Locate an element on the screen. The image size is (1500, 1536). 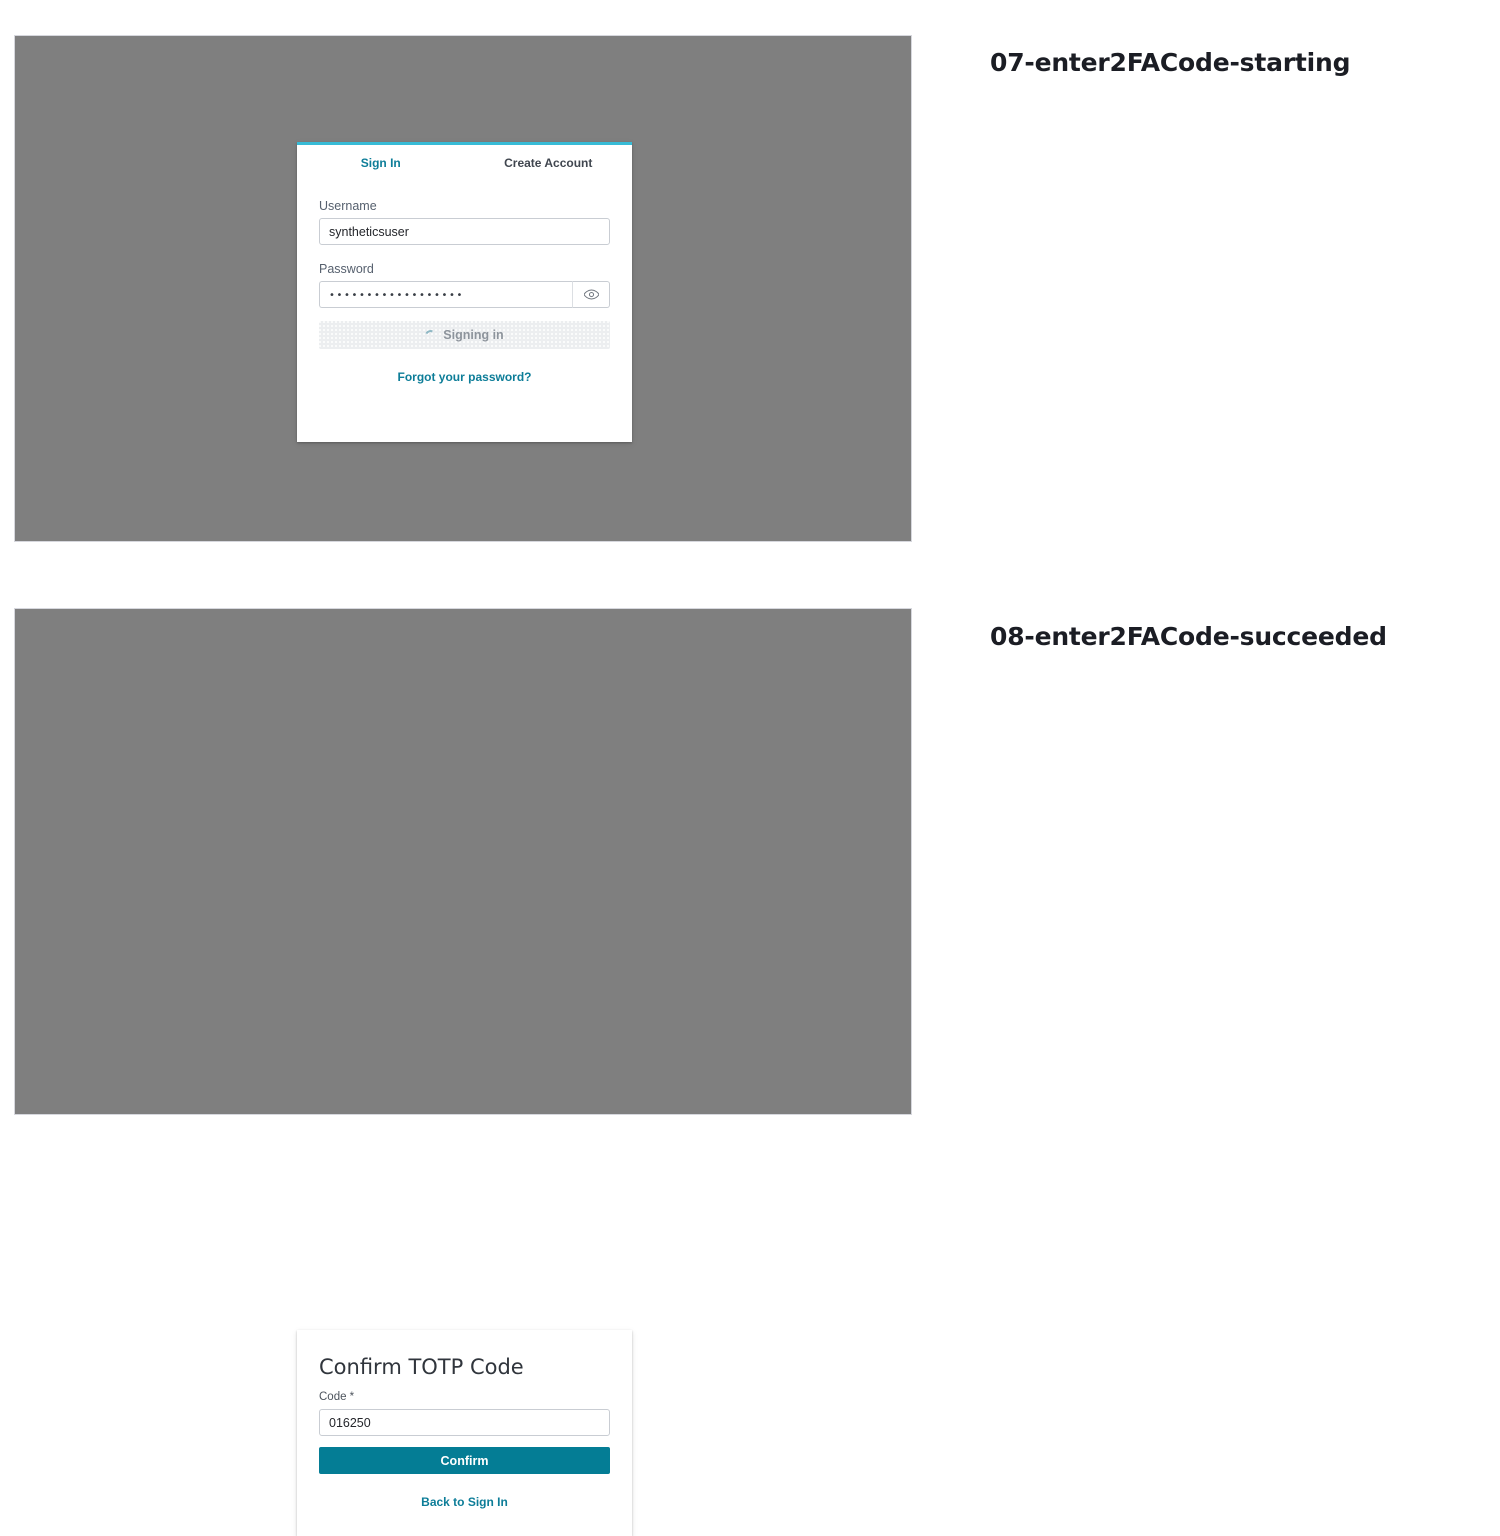
back-to-sign-in-link: Back to Sign In is located at coordinates (464, 1502).